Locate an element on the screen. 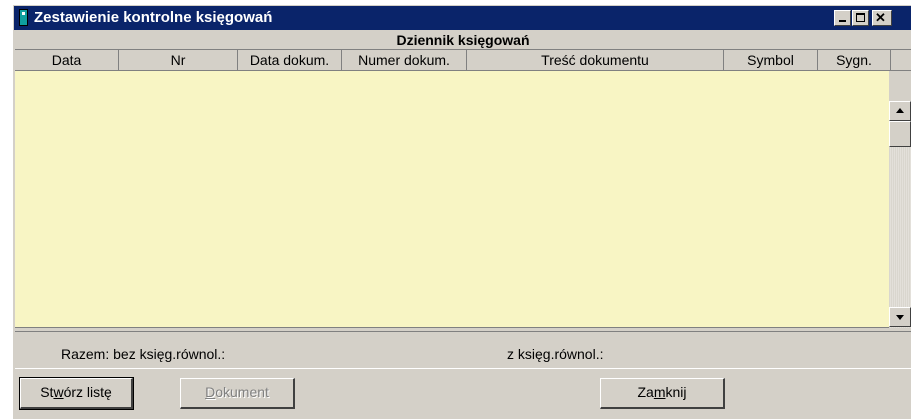  column-header-data-dokum: Data dokum. is located at coordinates (290, 60).